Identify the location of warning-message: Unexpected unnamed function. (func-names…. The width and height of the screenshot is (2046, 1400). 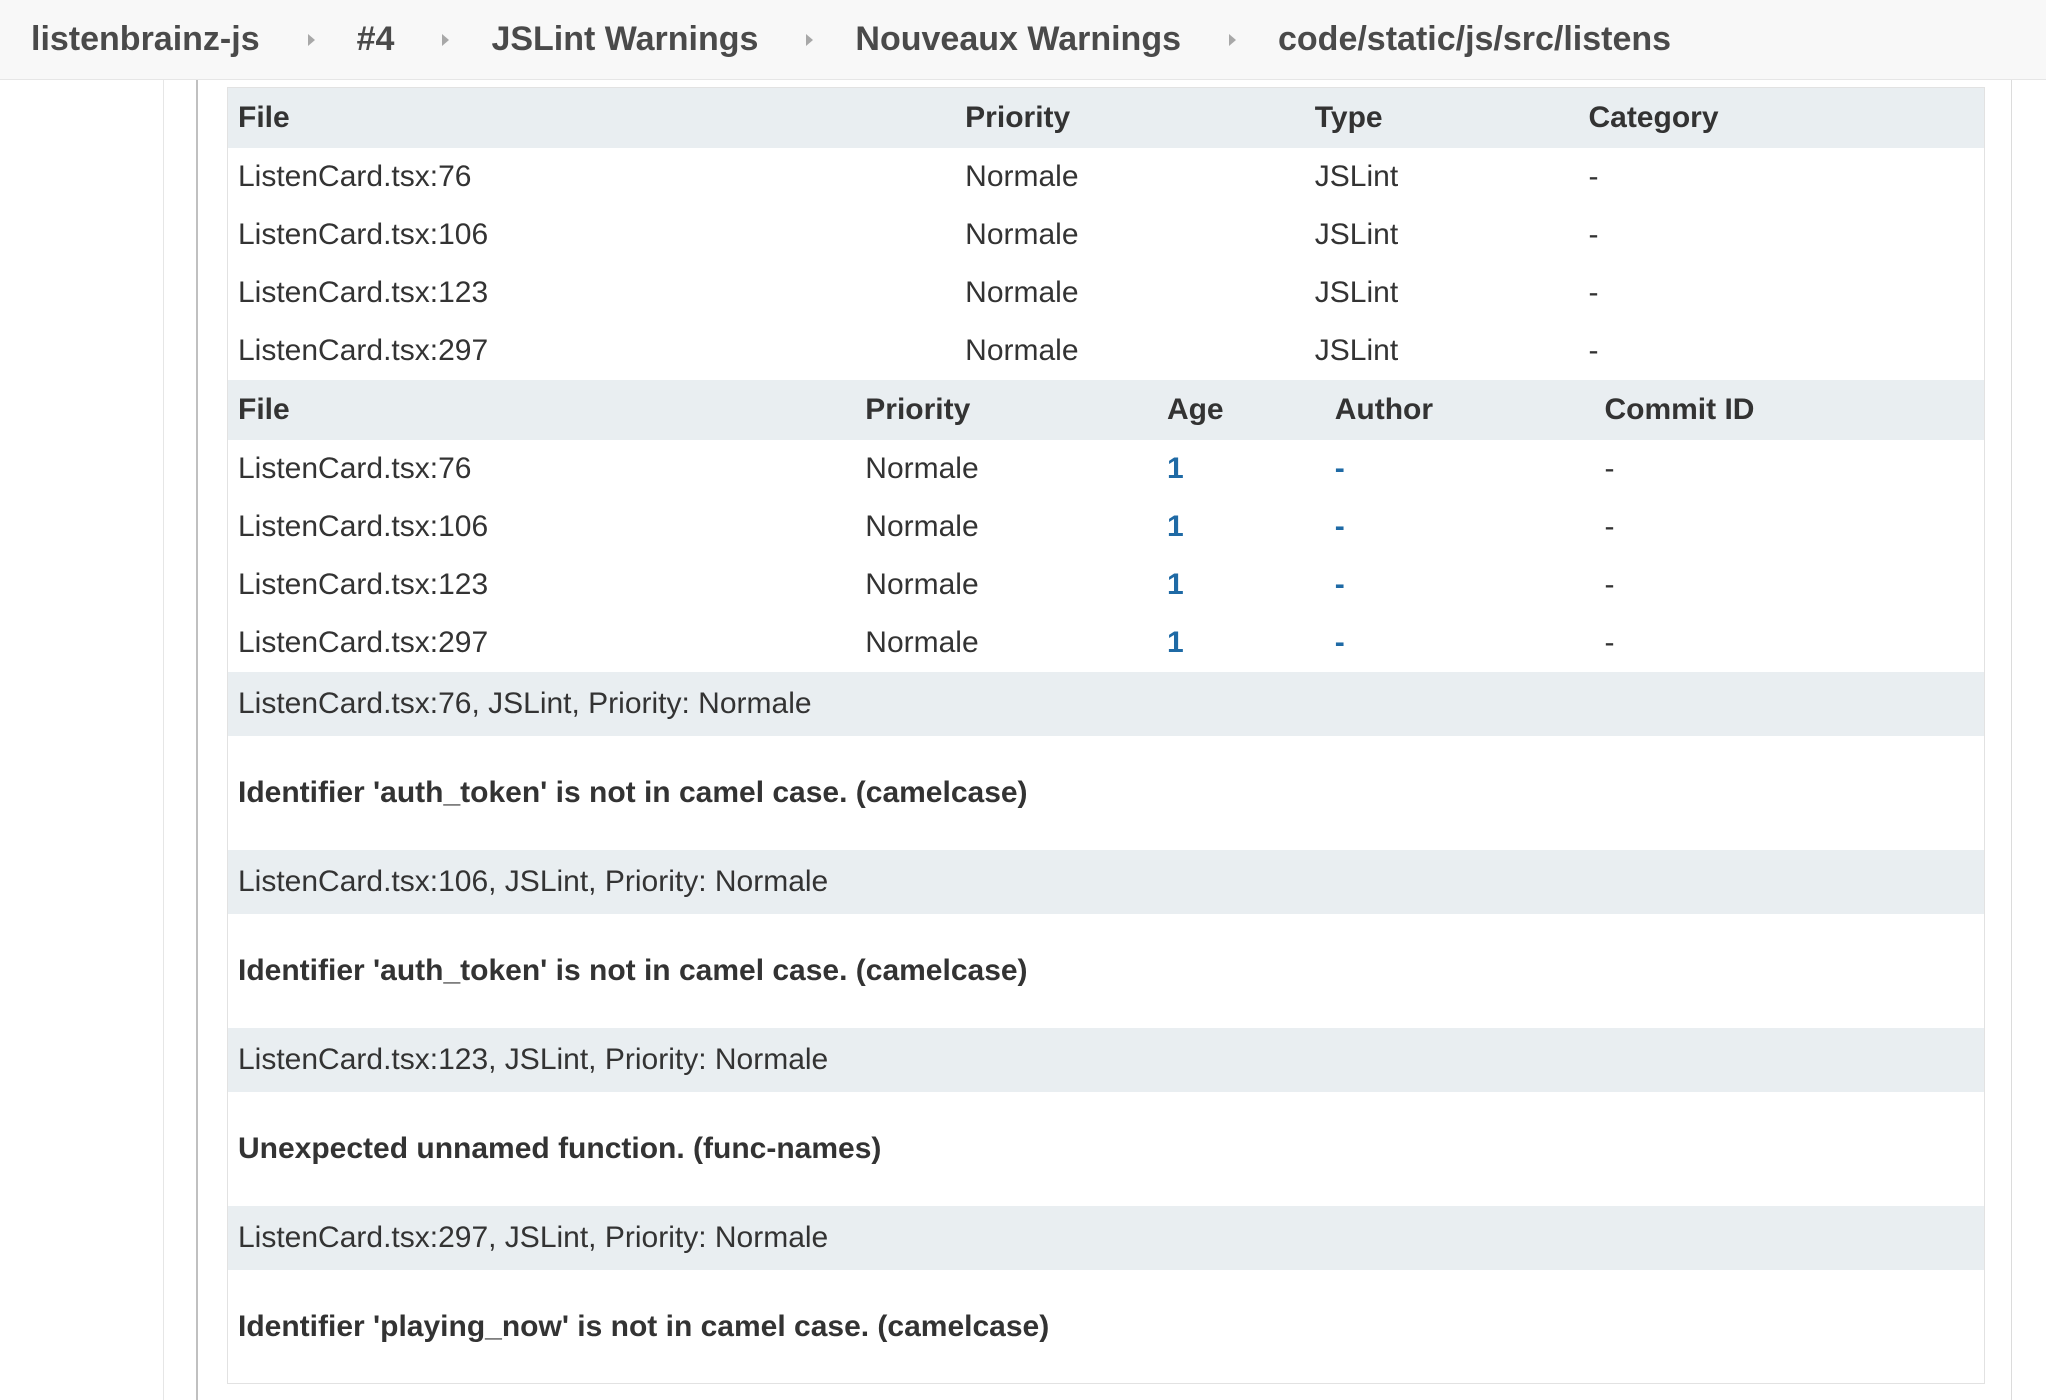
(1106, 1149).